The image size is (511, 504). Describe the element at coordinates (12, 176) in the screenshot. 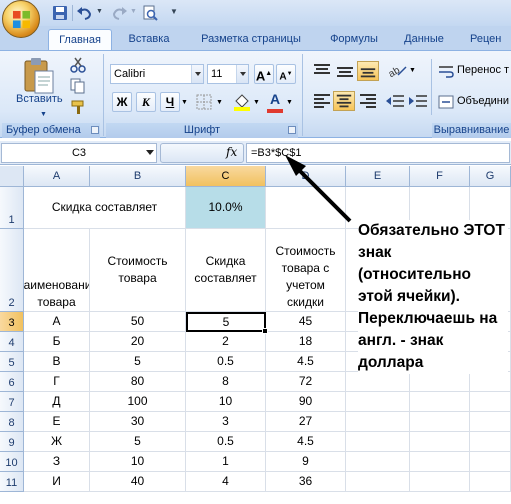

I see `select-all-button` at that location.